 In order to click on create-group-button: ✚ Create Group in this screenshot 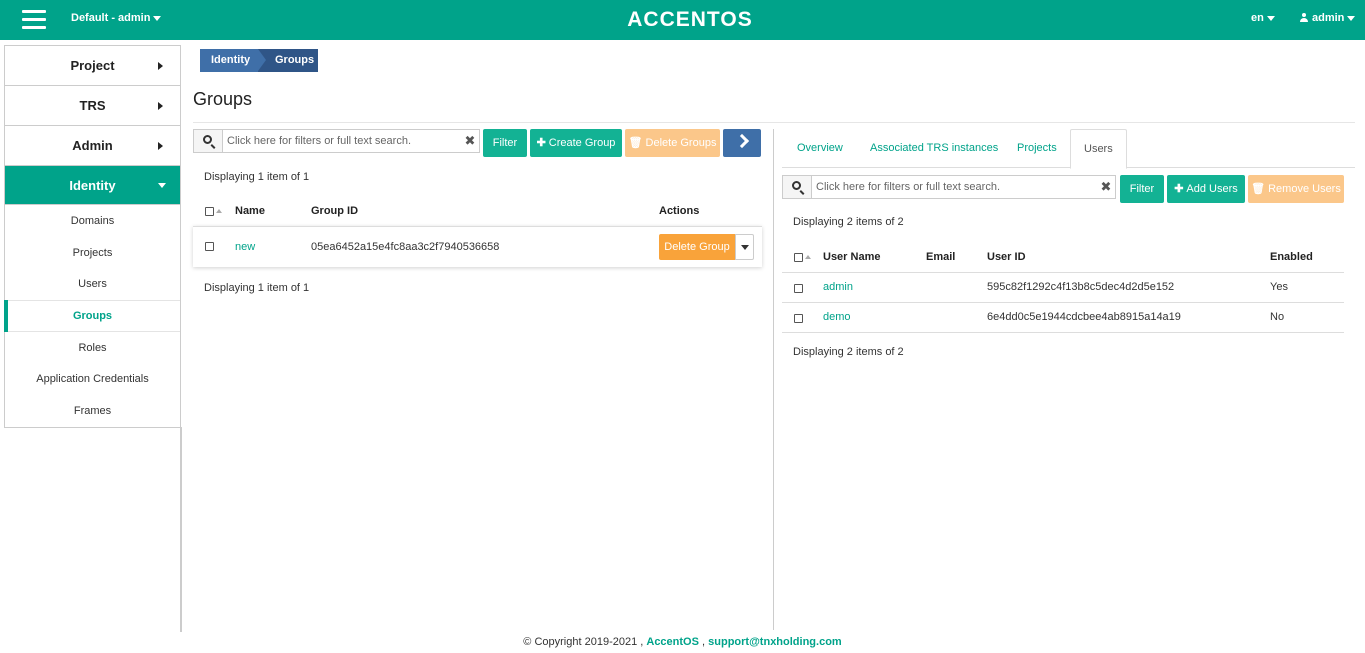, I will do `click(576, 143)`.